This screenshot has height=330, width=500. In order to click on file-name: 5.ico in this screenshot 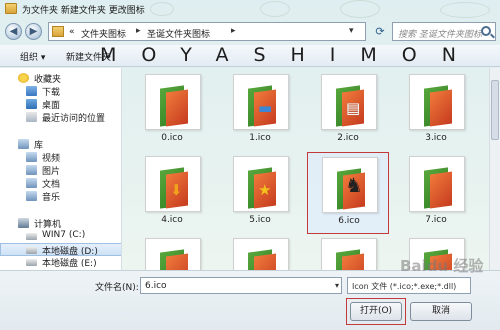, I will do `click(260, 220)`.